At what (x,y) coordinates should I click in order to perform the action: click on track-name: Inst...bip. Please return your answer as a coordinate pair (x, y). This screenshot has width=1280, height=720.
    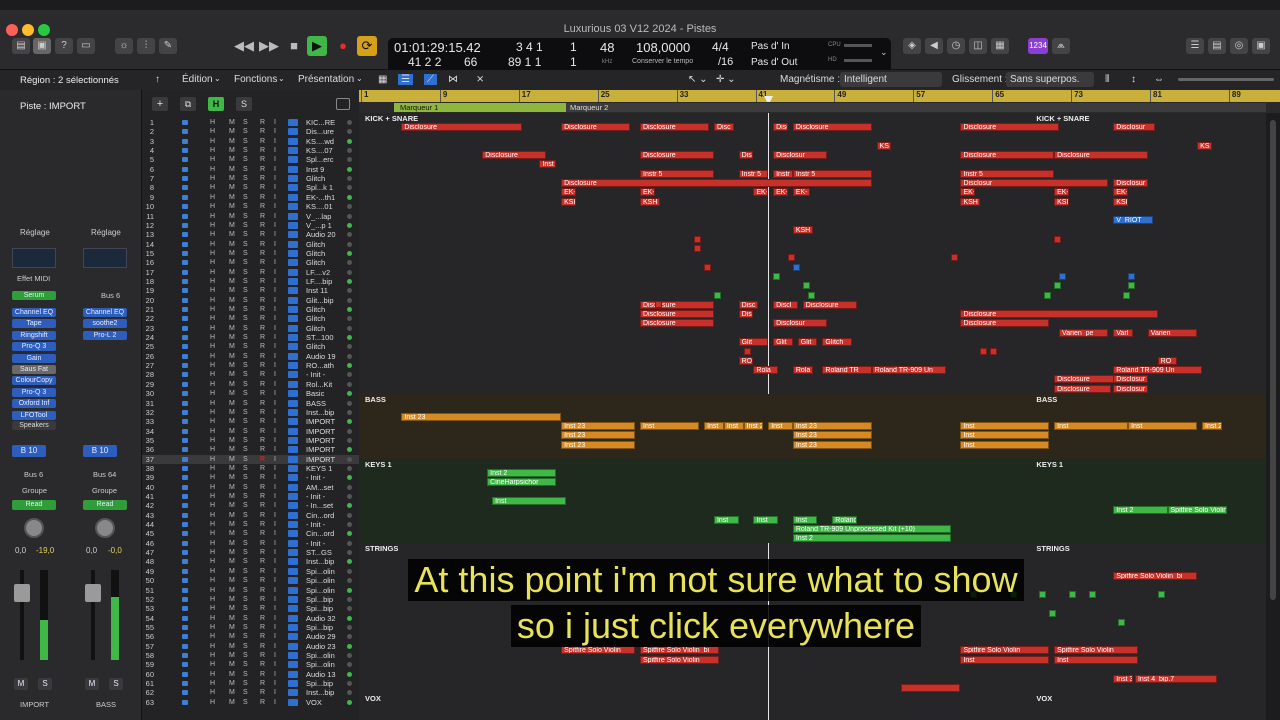
    Looking at the image, I should click on (327, 561).